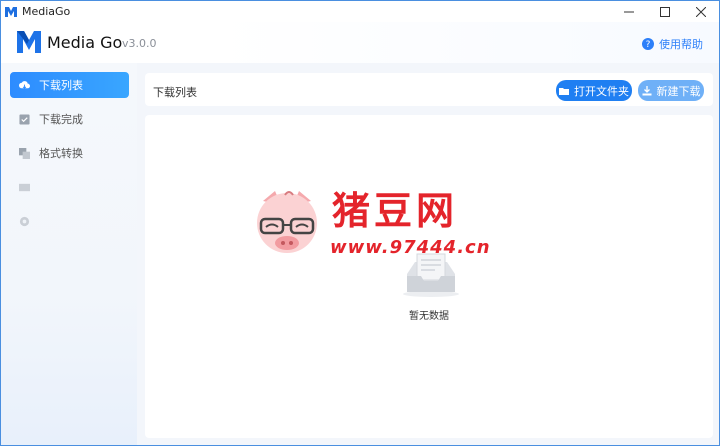  What do you see at coordinates (646, 90) in the screenshot?
I see `download-icon` at bounding box center [646, 90].